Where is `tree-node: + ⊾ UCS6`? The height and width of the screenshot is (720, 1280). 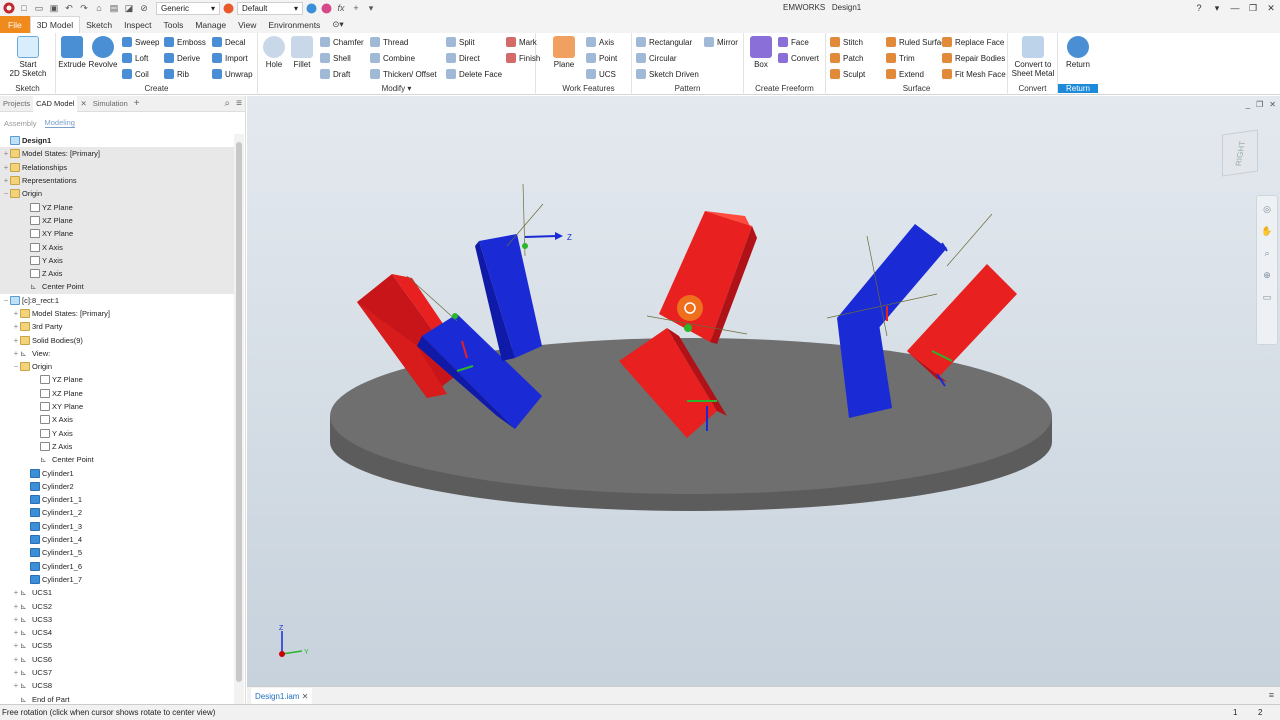 tree-node: + ⊾ UCS6 is located at coordinates (117, 659).